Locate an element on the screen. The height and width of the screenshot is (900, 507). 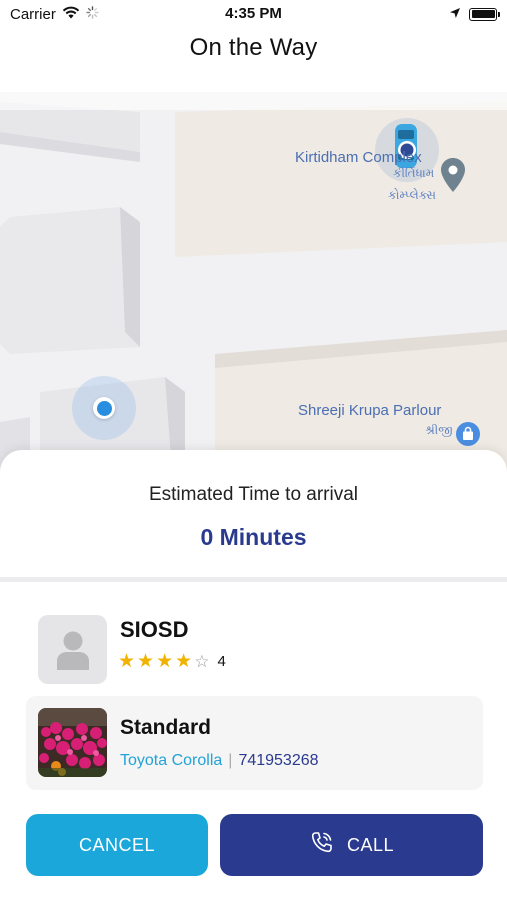
vehicle-details: Toyota Corolla | 741953268 is located at coordinates (219, 761).